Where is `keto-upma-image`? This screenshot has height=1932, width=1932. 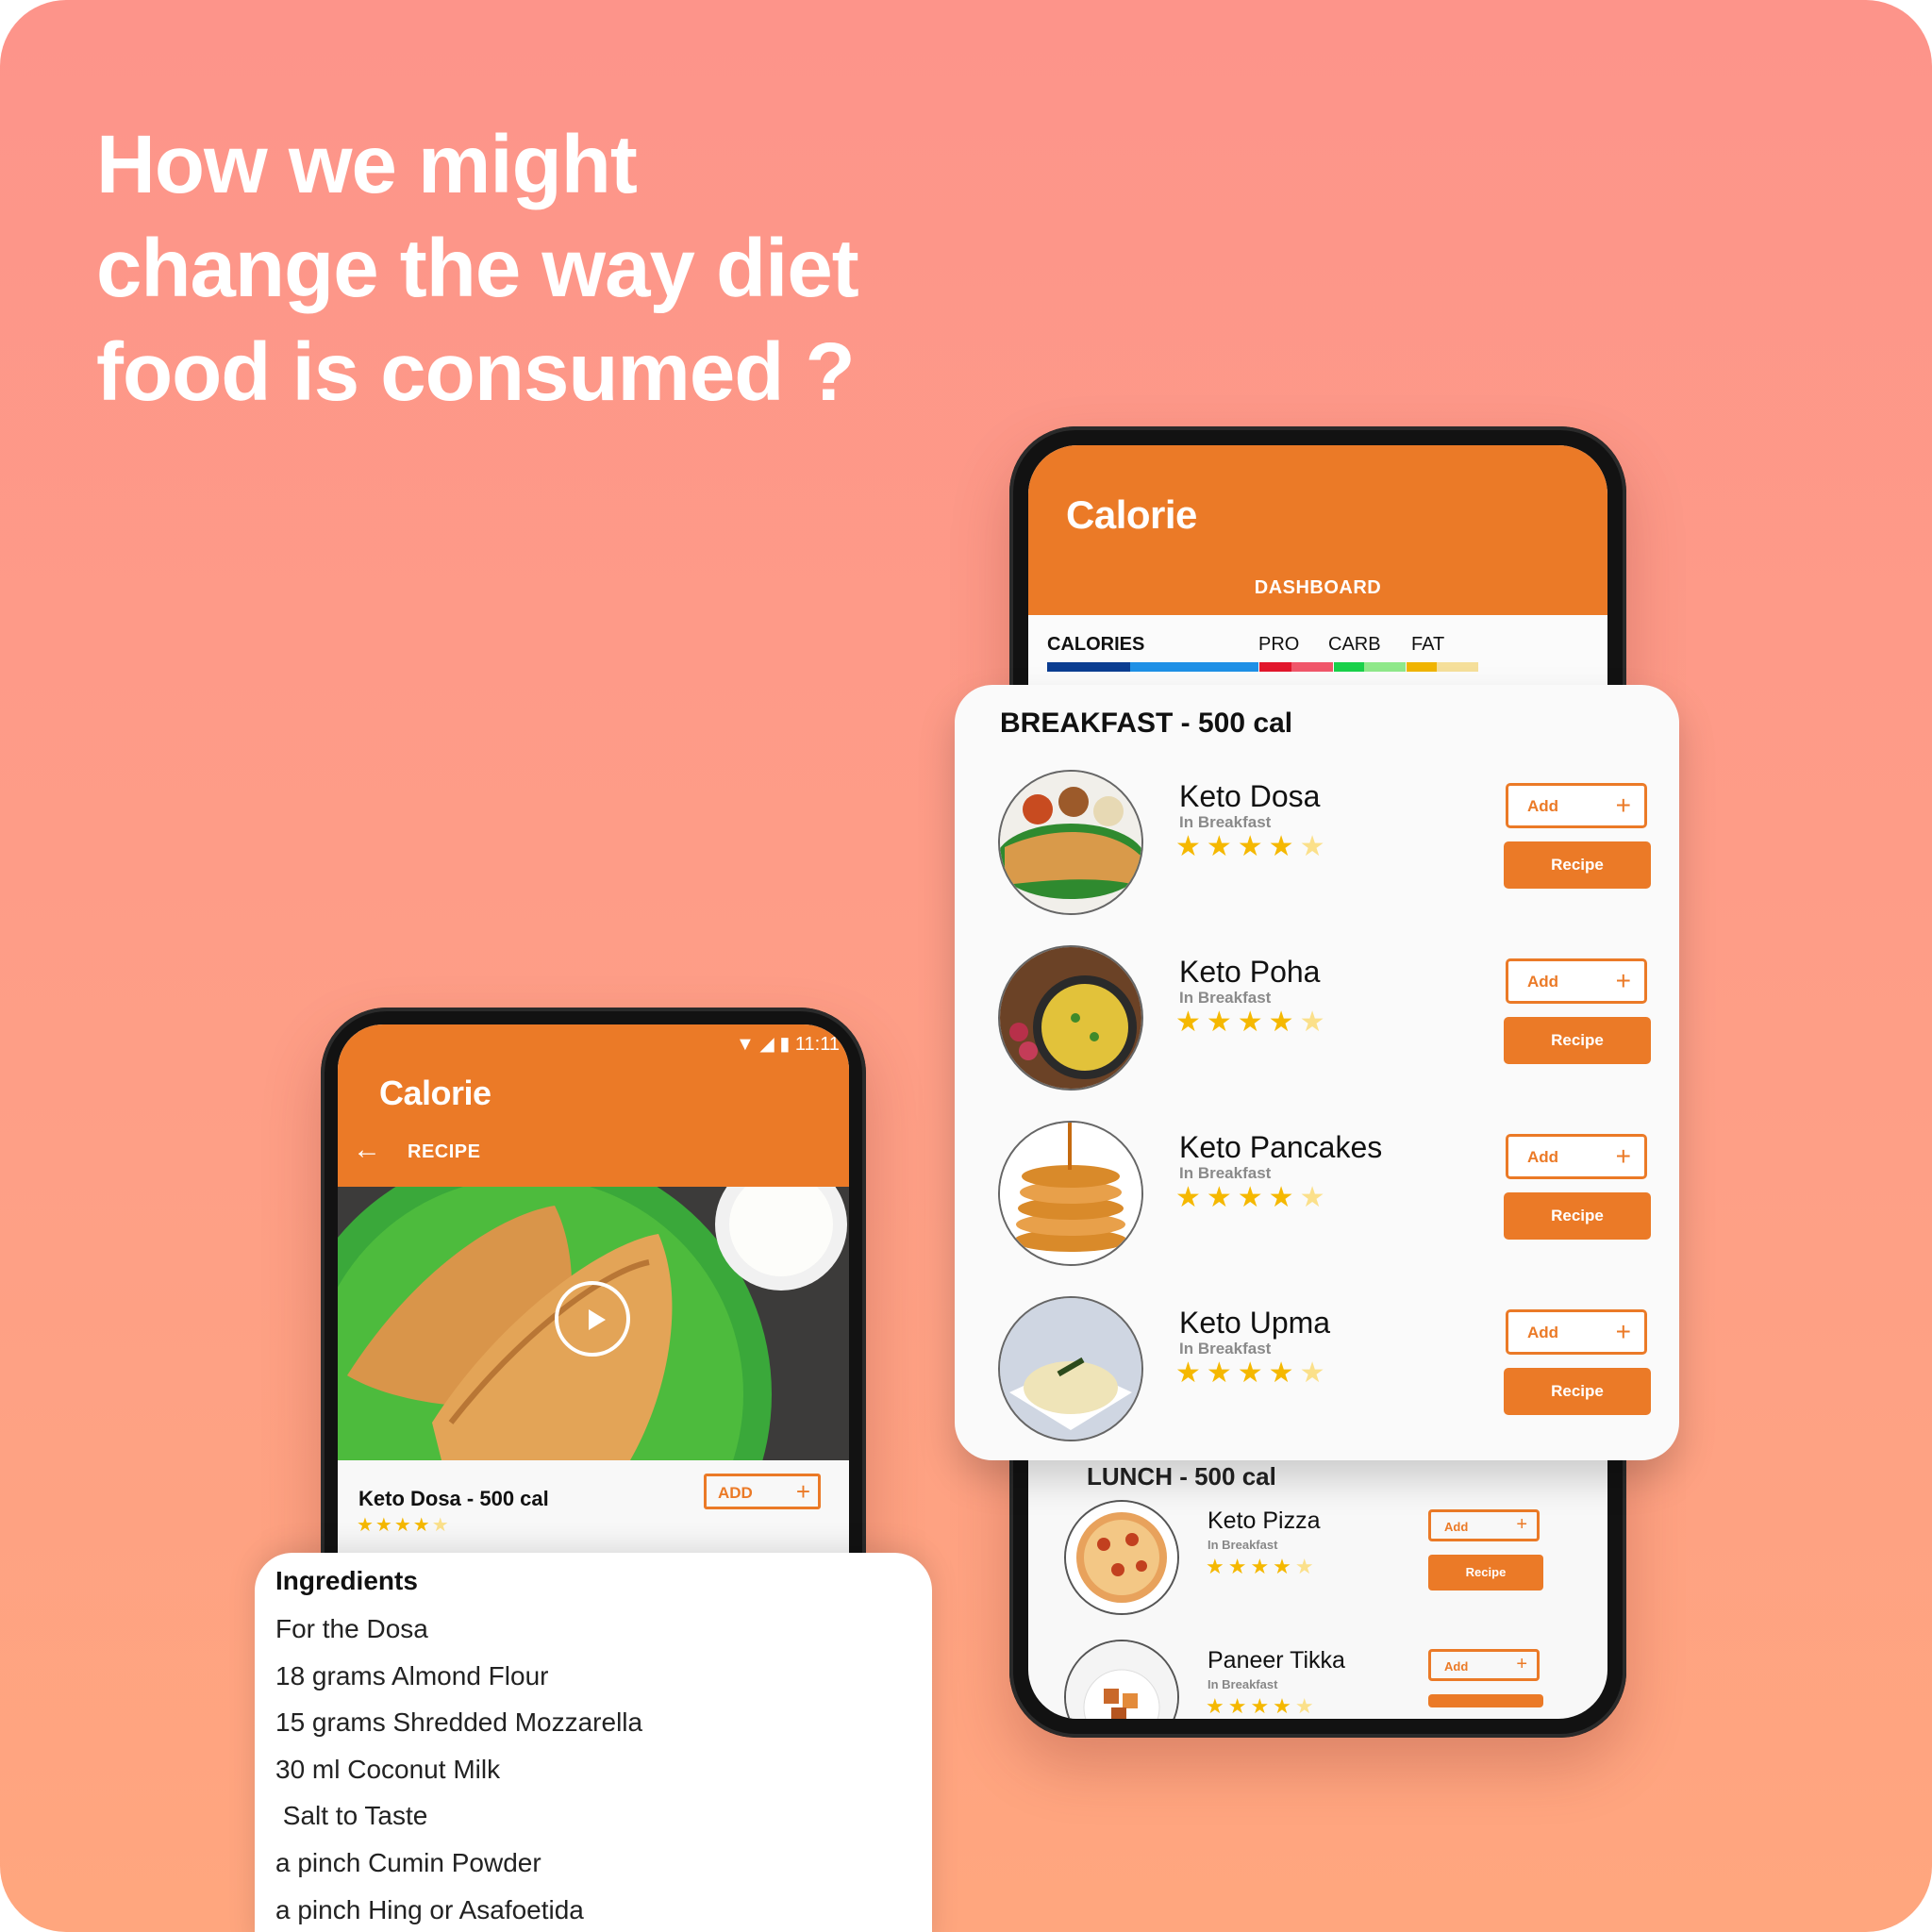
keto-upma-image is located at coordinates (1070, 1368).